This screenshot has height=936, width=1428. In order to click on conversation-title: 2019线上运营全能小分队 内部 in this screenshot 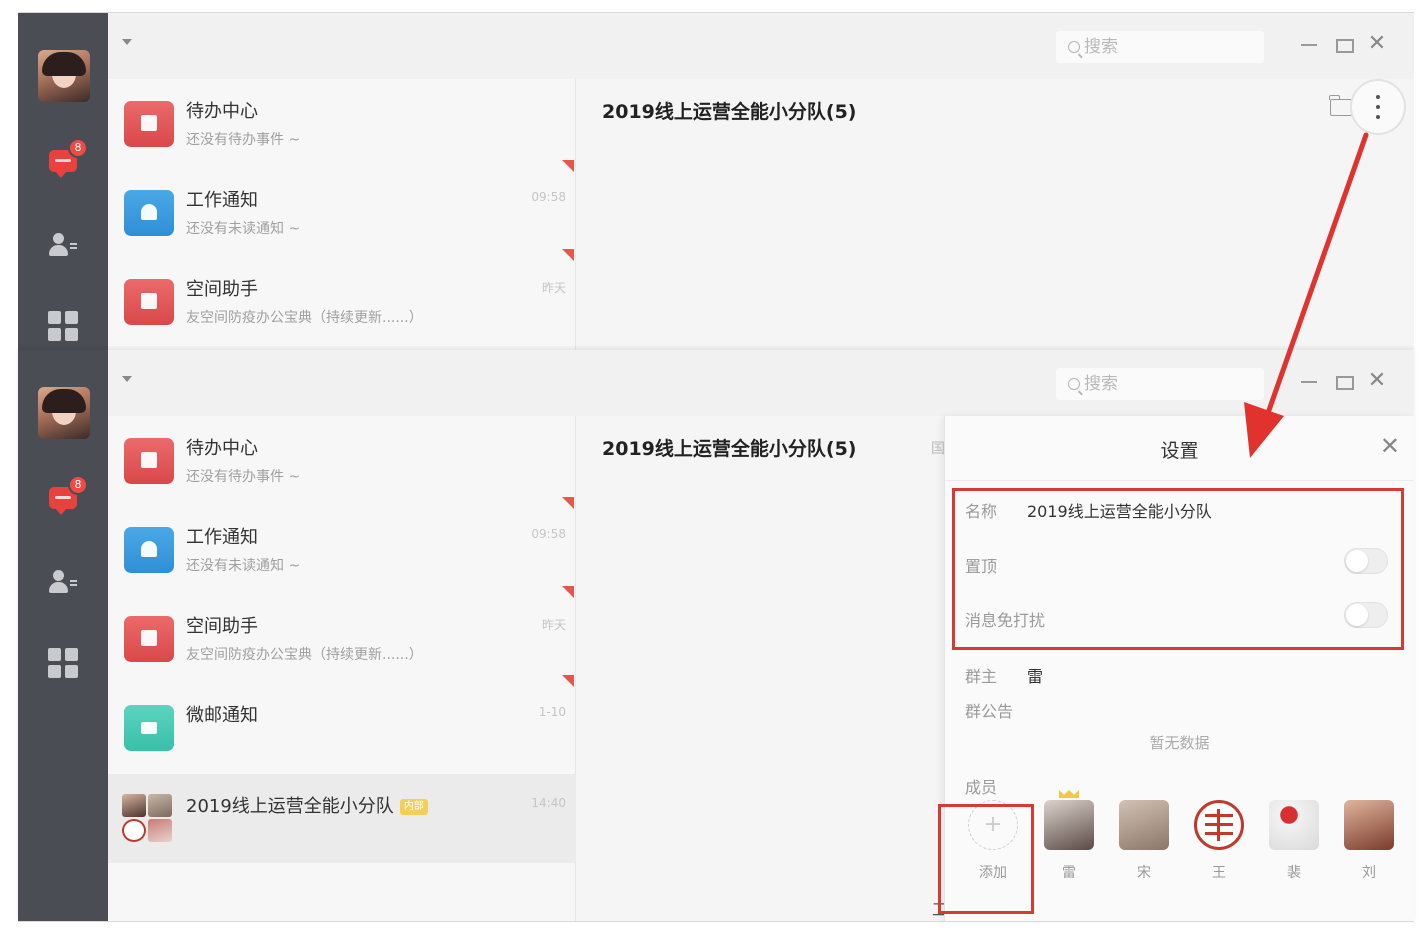, I will do `click(307, 805)`.